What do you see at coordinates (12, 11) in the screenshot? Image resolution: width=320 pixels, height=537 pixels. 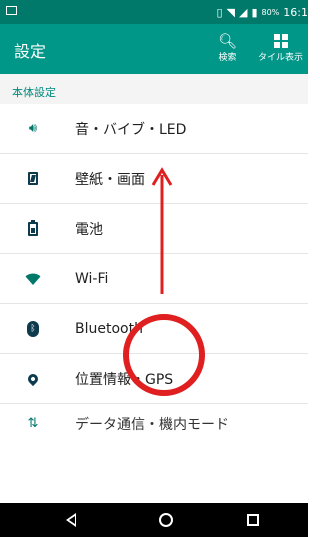 I see `notification-icon` at bounding box center [12, 11].